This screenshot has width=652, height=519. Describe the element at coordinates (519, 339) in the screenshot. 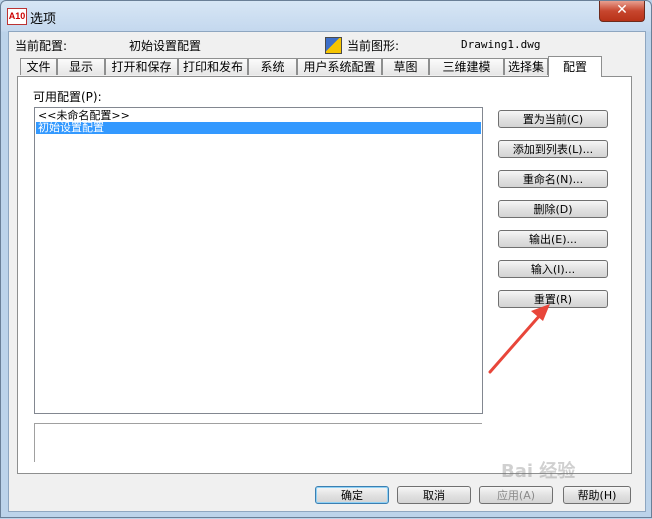

I see `annotation-arrow-icon` at that location.